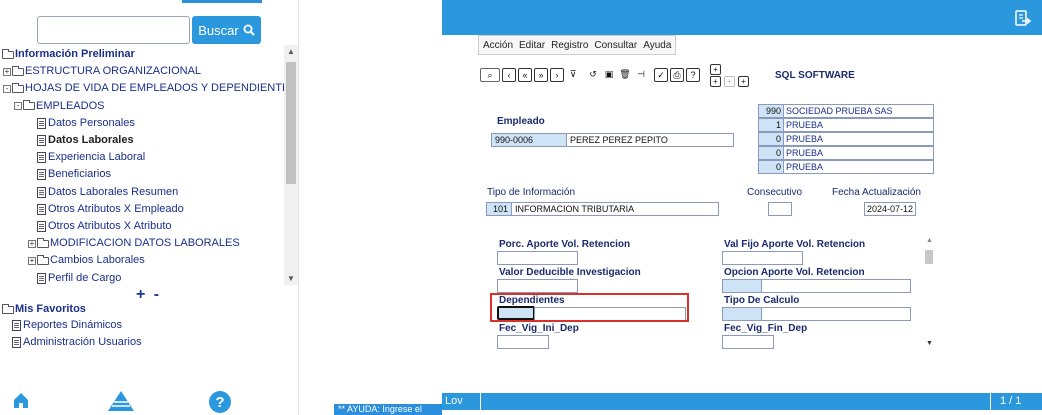 The image size is (1042, 415). Describe the element at coordinates (615, 45) in the screenshot. I see `menu-consultar: Consultar` at that location.